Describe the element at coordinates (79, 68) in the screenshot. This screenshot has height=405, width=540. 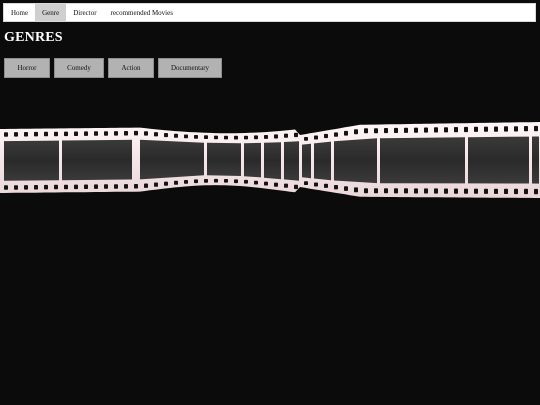
I see `comedy-button: Comedy` at that location.